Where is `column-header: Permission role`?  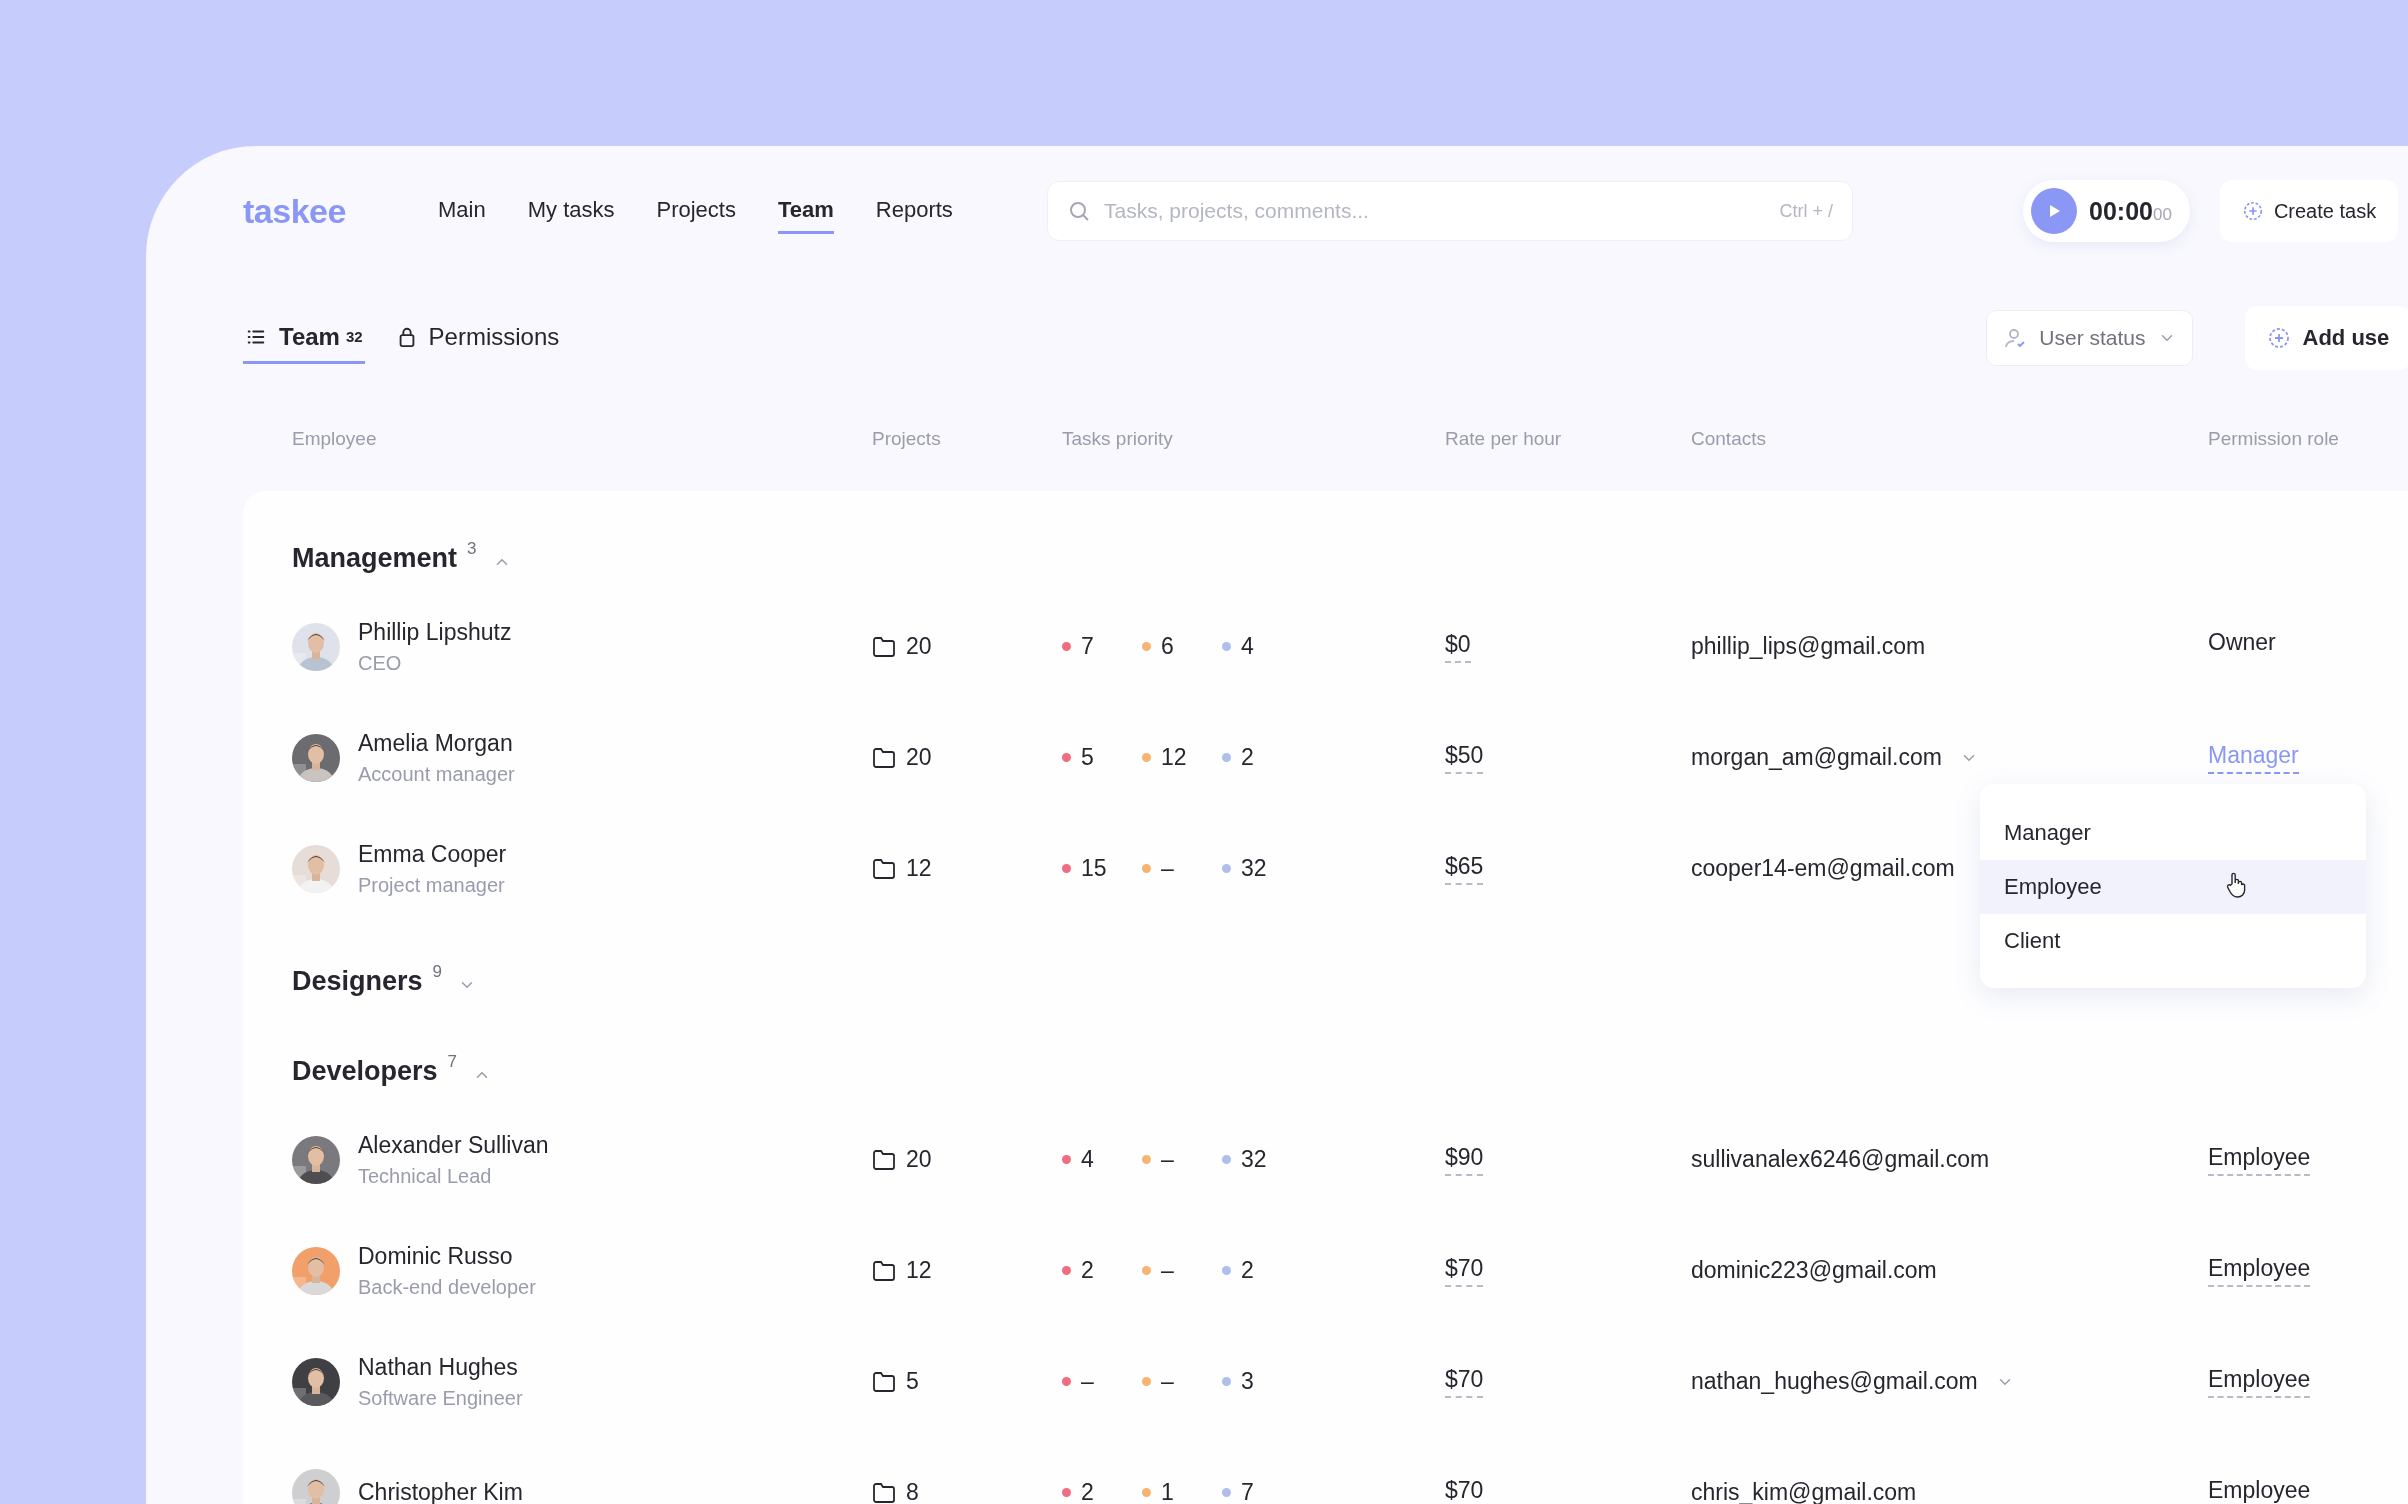 column-header: Permission role is located at coordinates (2273, 439).